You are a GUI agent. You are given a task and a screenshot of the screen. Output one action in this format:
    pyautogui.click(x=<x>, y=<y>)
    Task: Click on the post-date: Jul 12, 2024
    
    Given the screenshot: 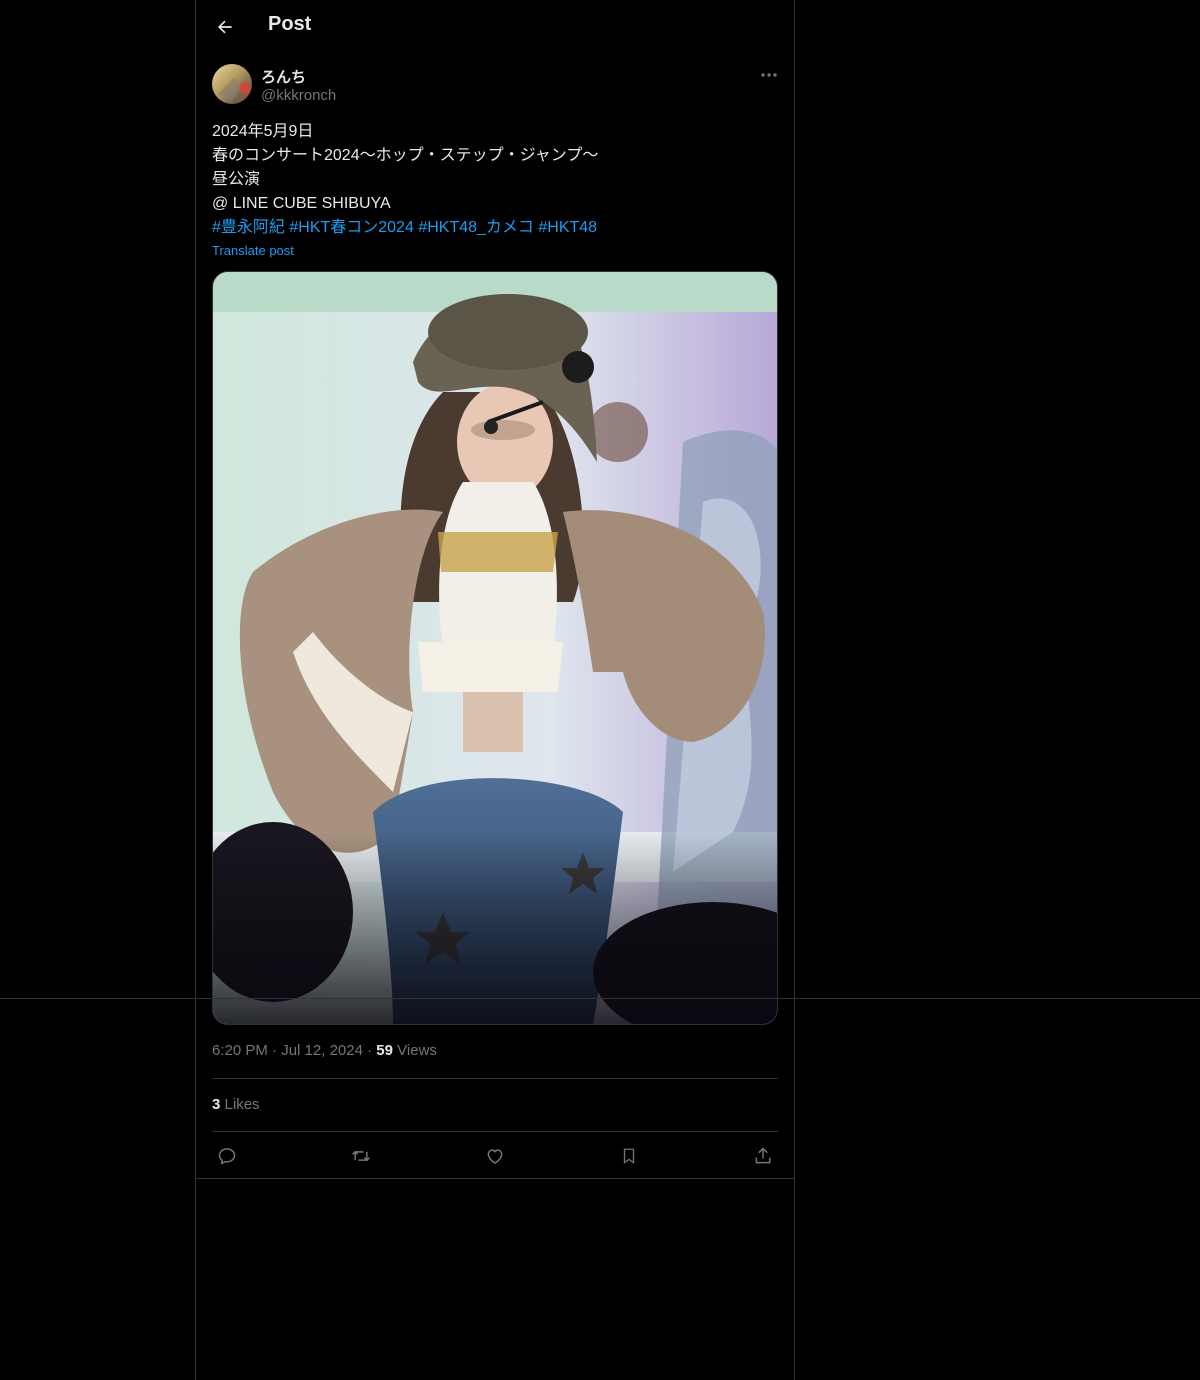 What is the action you would take?
    pyautogui.click(x=322, y=1050)
    